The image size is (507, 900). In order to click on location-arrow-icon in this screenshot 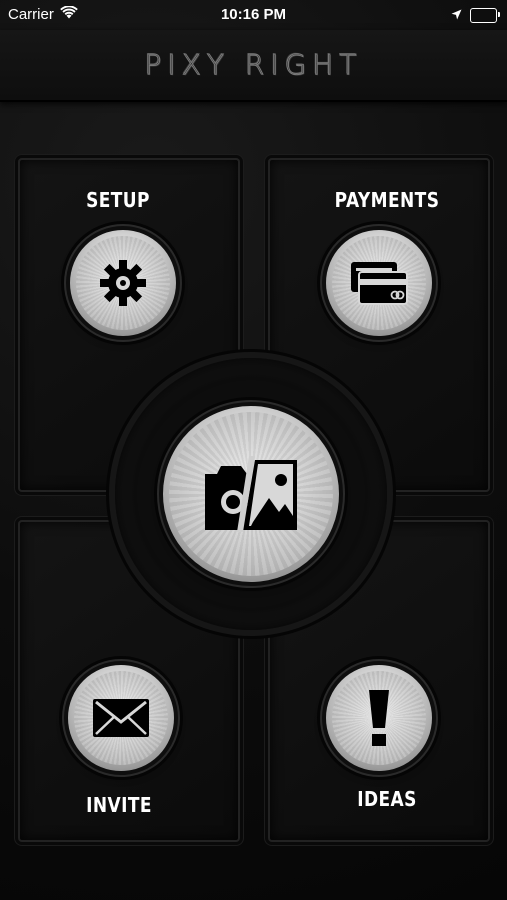, I will do `click(456, 15)`.